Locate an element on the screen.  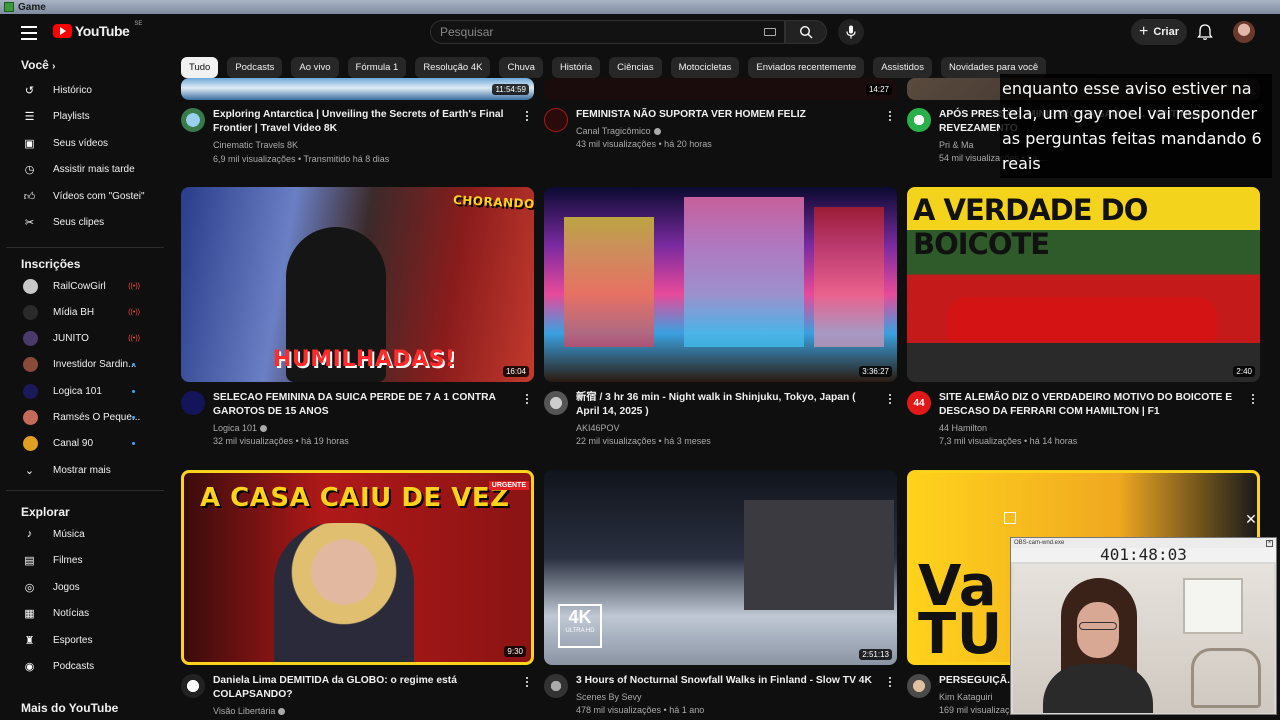
mini-player-icon is located at coordinates (1010, 518).